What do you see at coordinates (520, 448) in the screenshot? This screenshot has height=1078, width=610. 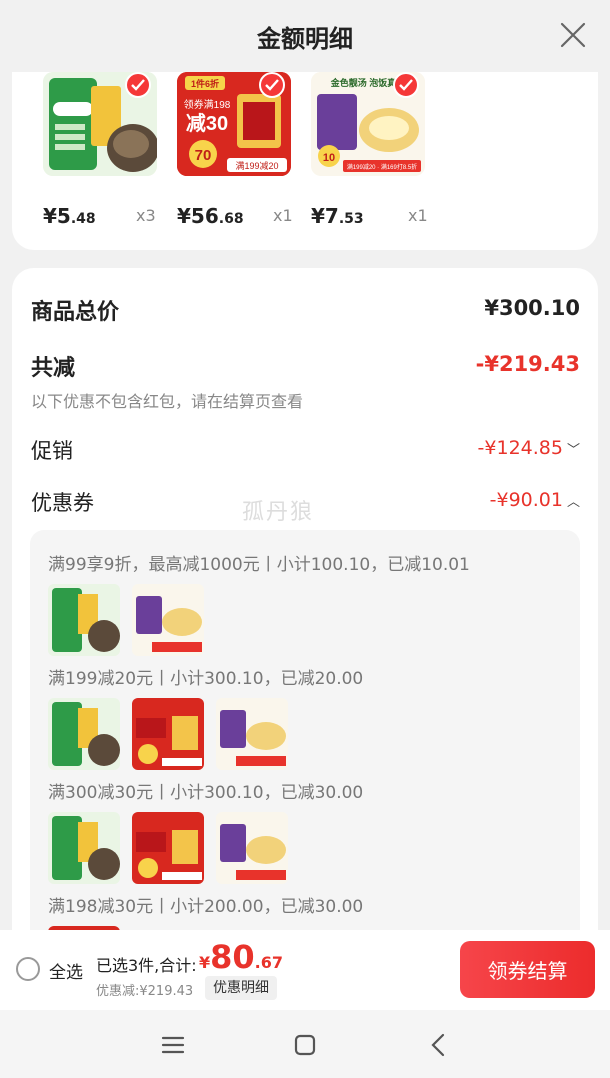 I see `promo-value: -¥124.85` at bounding box center [520, 448].